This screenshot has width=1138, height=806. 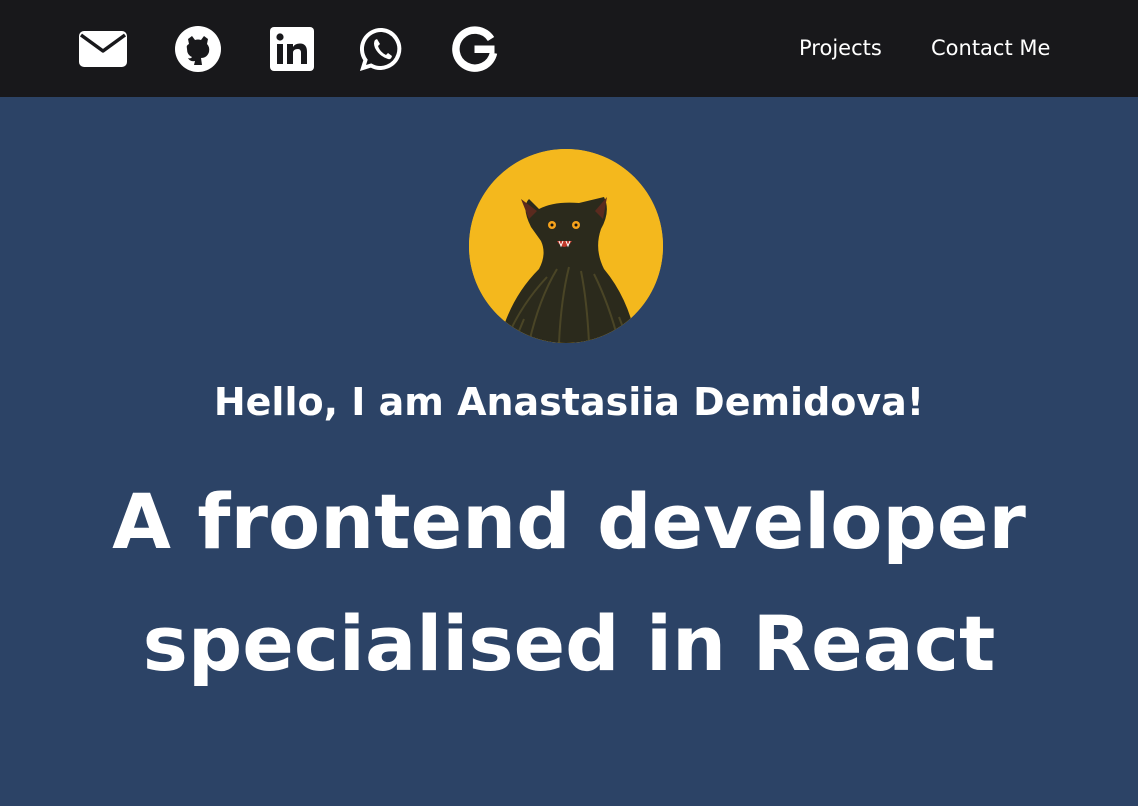 I want to click on avatar, so click(x=566, y=246).